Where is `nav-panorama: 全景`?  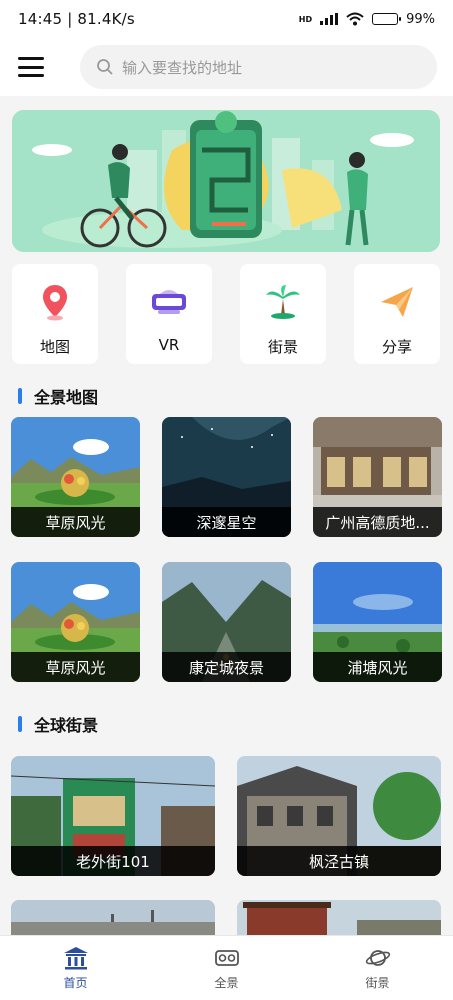 nav-panorama: 全景 is located at coordinates (226, 968).